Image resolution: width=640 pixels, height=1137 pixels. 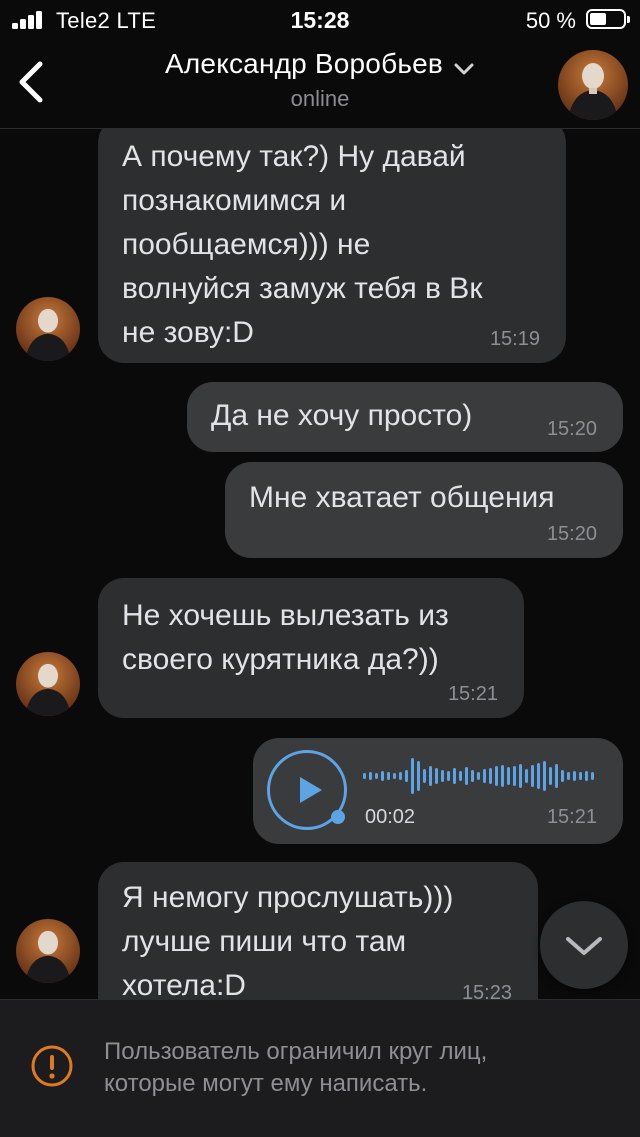 I want to click on back-button, so click(x=34, y=82).